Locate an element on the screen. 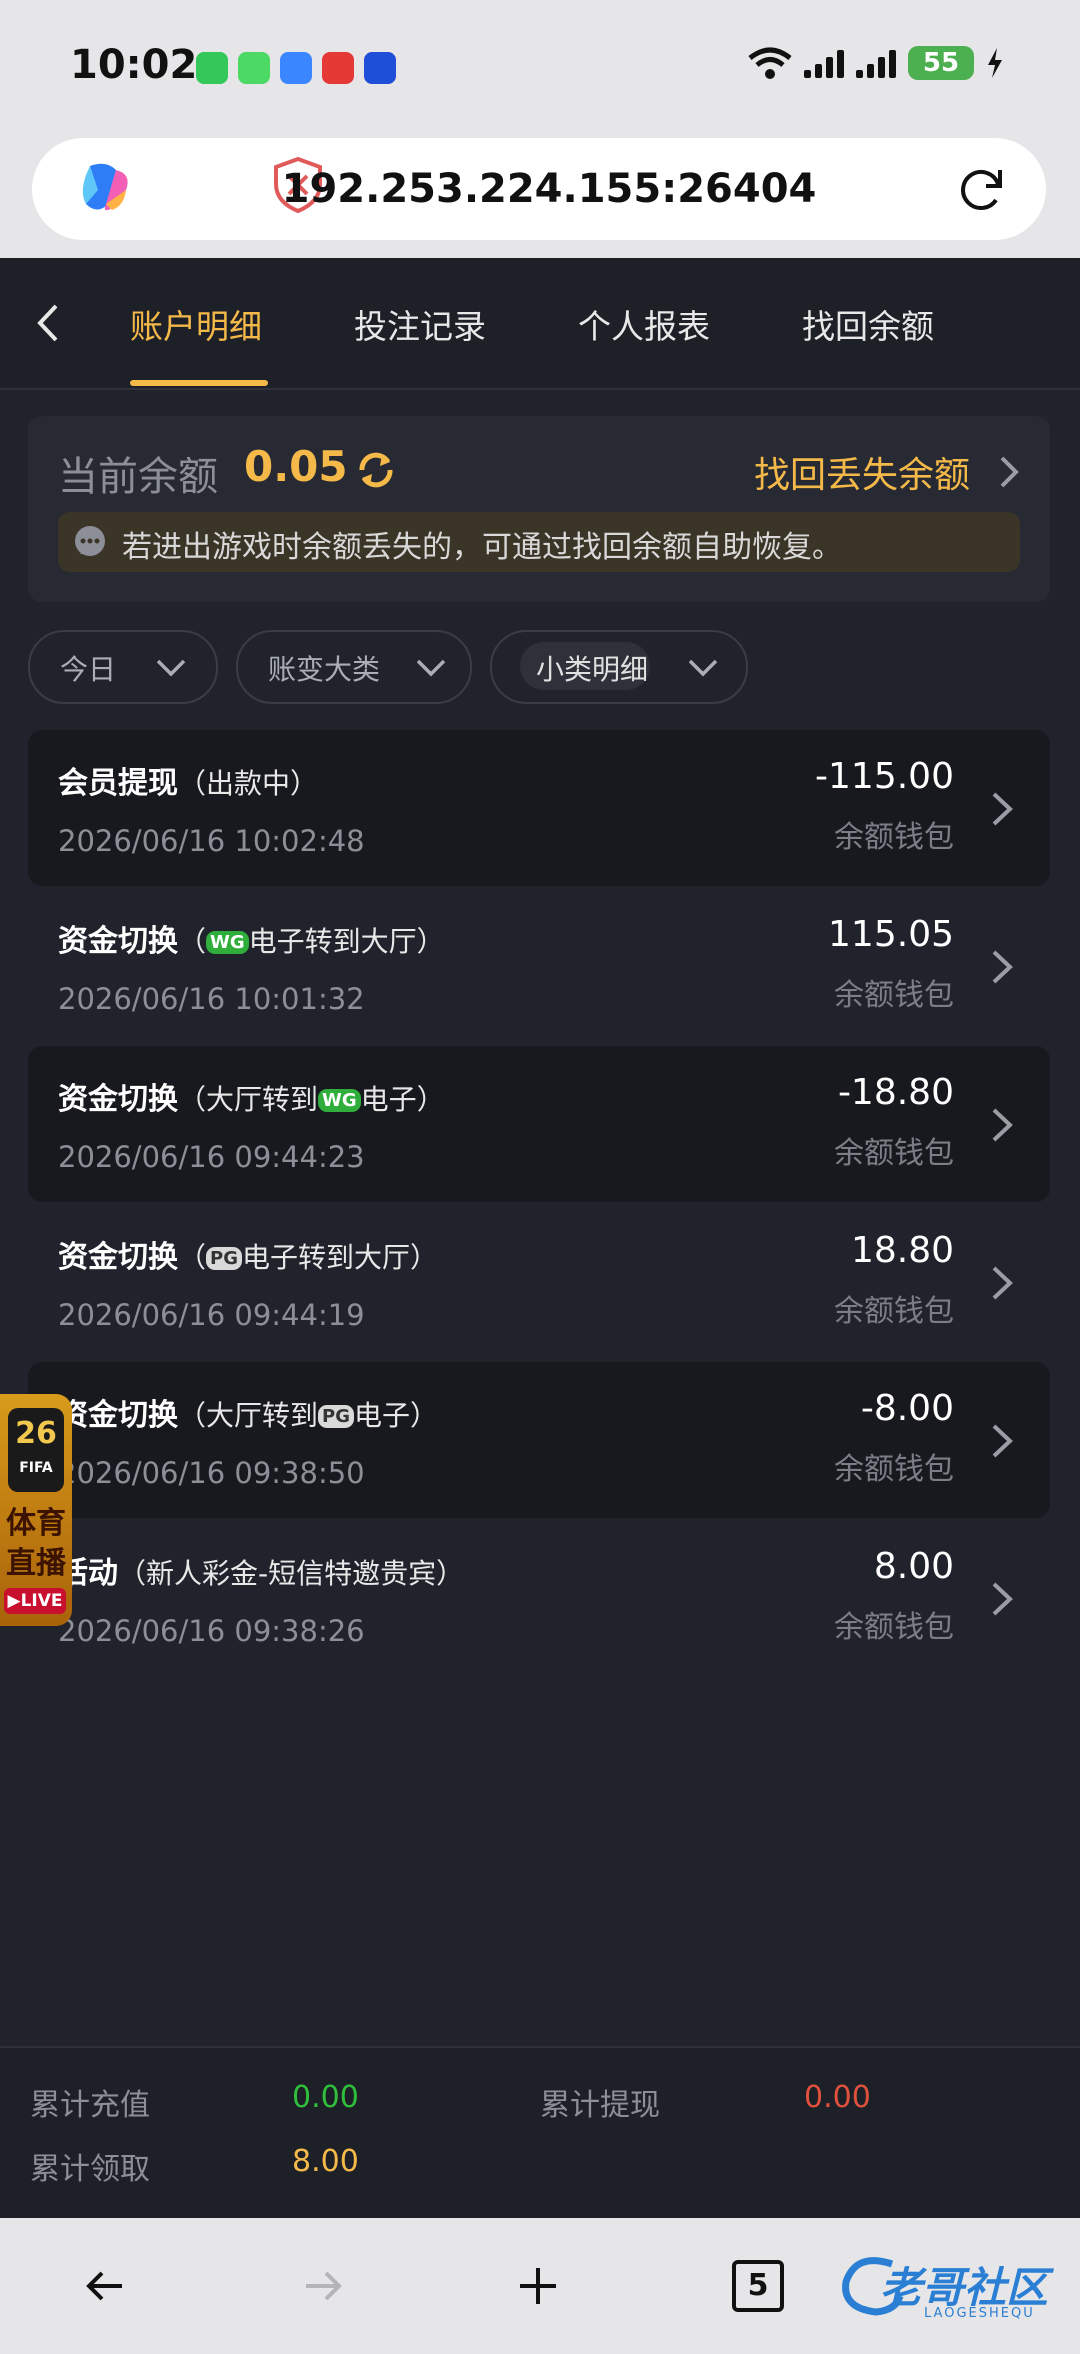 This screenshot has height=2354, width=1080. transaction-amount: -18.80 is located at coordinates (895, 1092).